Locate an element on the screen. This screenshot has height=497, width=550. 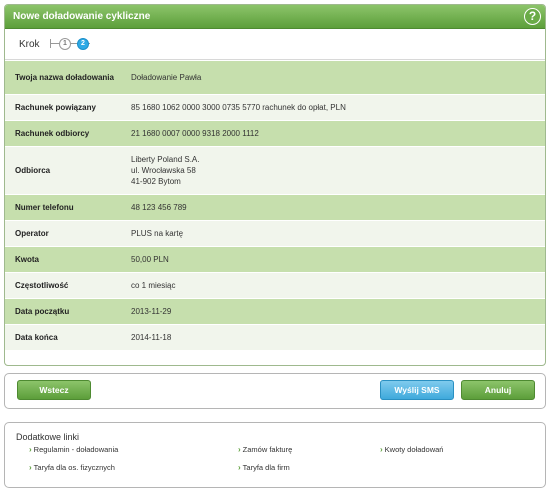
detail-value: 2014-11-18 is located at coordinates (151, 337).